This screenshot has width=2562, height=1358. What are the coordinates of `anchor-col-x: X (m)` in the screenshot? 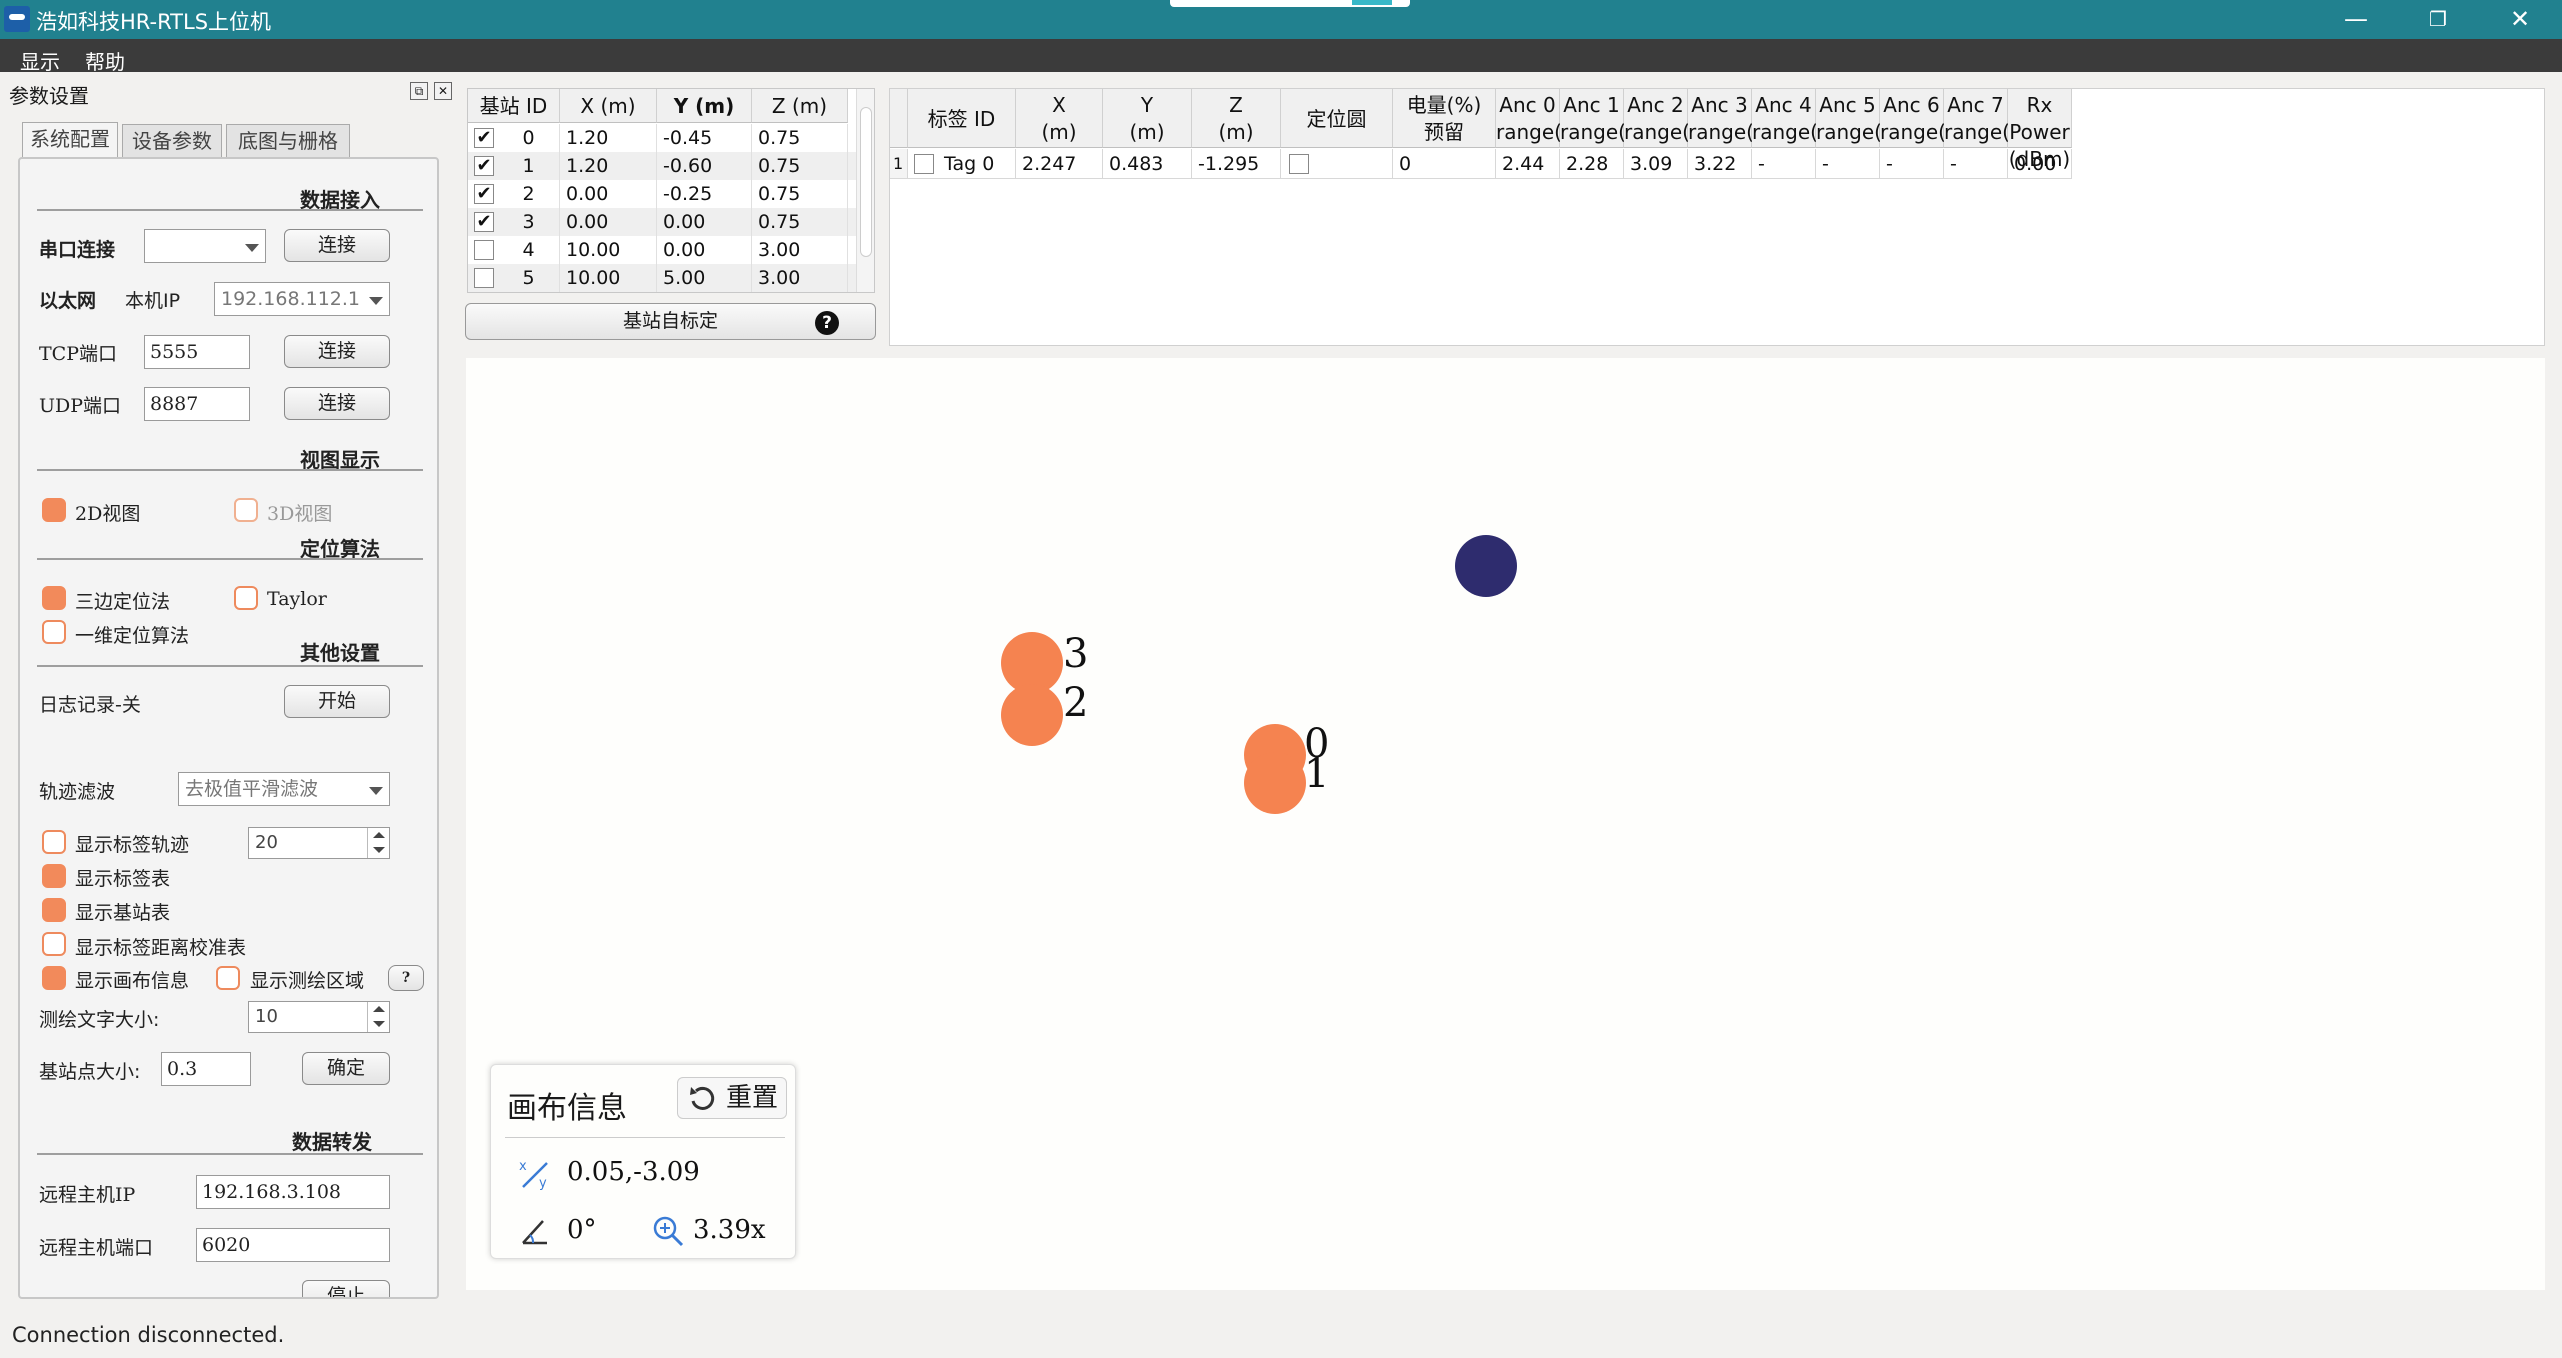 It's located at (608, 106).